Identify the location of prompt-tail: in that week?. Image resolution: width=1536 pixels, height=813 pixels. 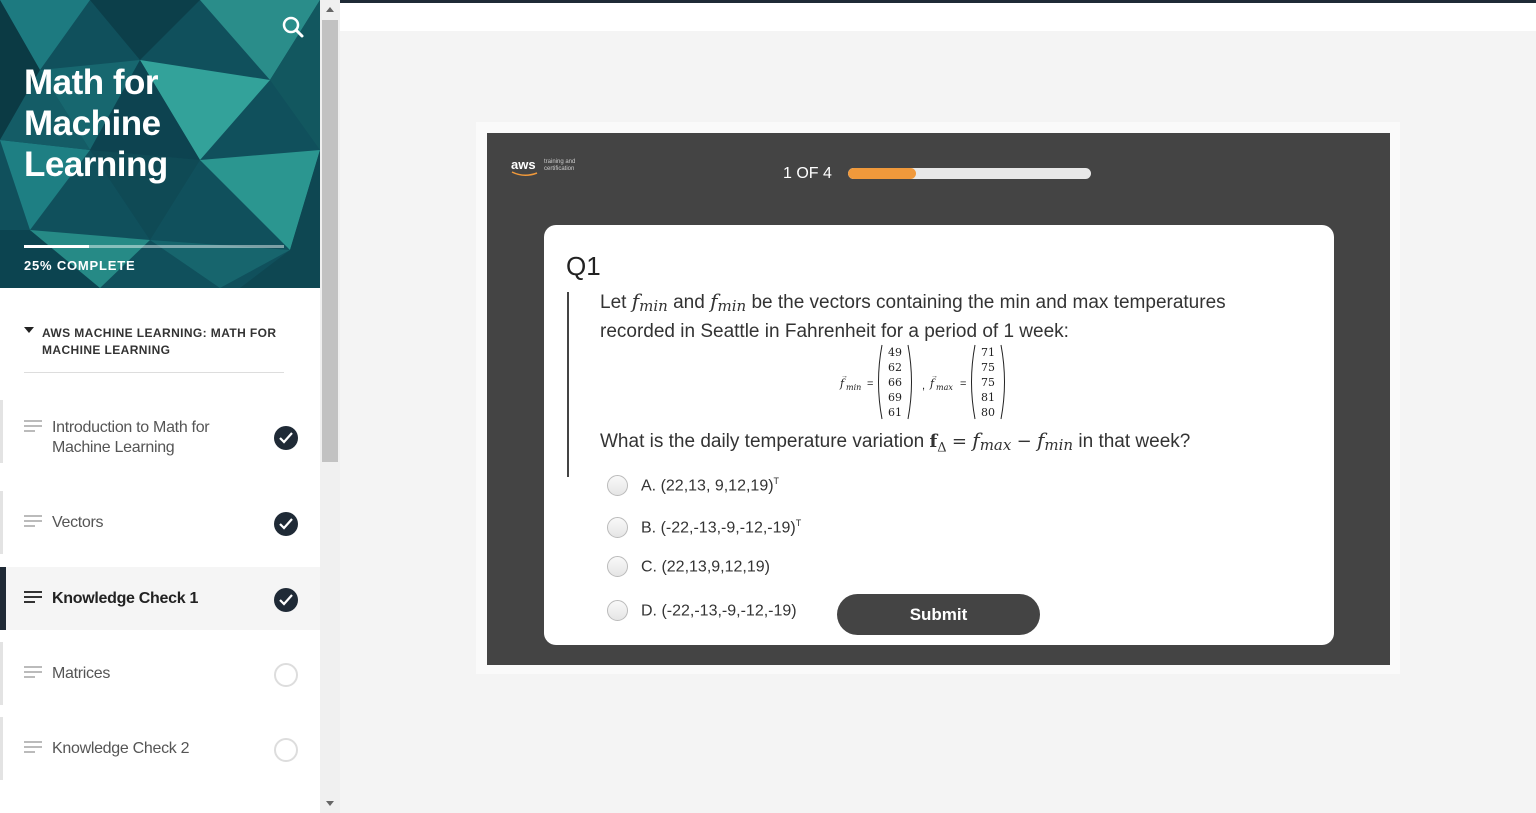
(1134, 441).